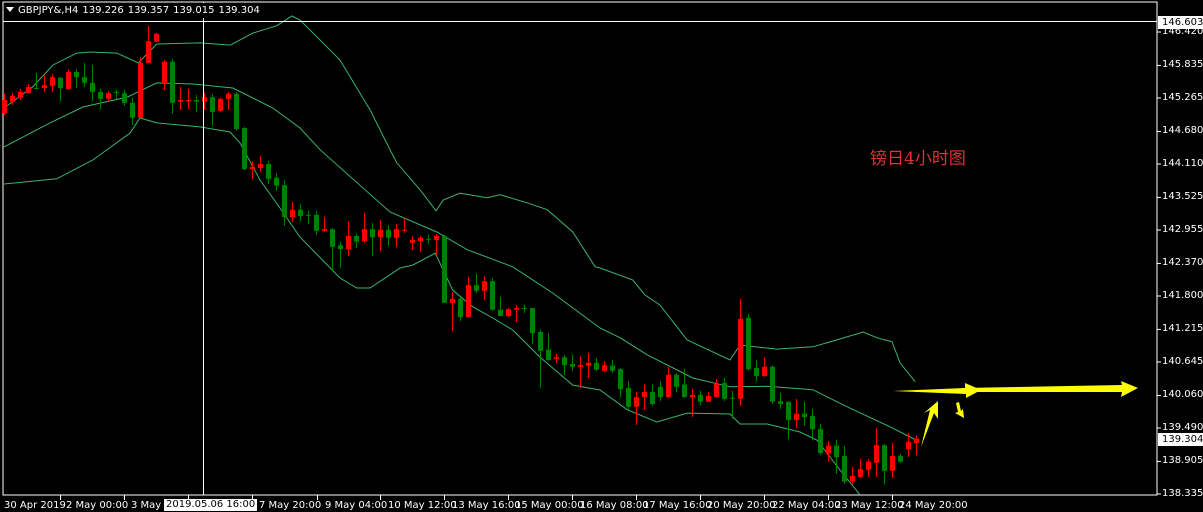 The image size is (1203, 512). What do you see at coordinates (10, 9) in the screenshot?
I see `dropdown-triangle-icon` at bounding box center [10, 9].